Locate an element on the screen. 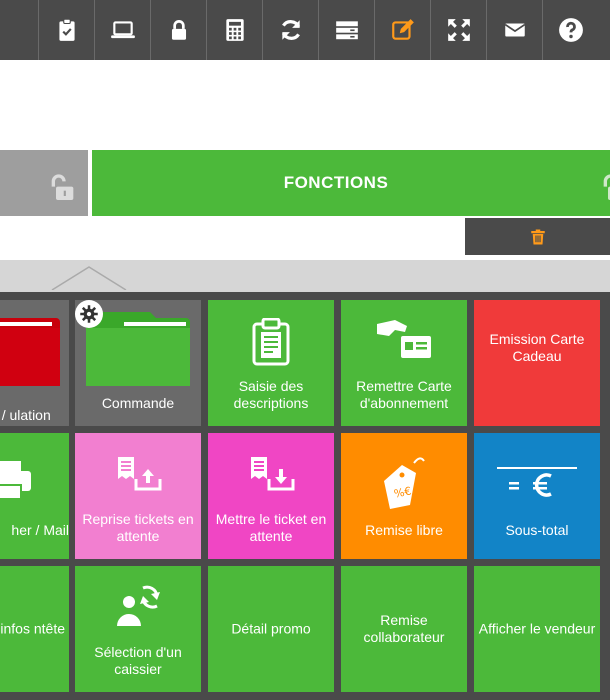 This screenshot has width=610, height=700. tile-label: ctions / ulation is located at coordinates (25, 415).